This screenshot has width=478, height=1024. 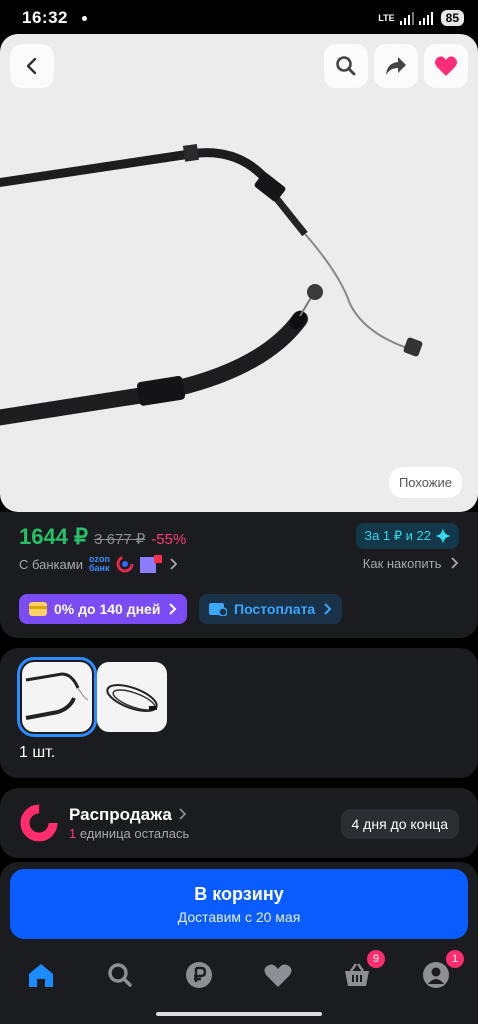 I want to click on bottom-tab-bar: 9 1, so click(x=239, y=983).